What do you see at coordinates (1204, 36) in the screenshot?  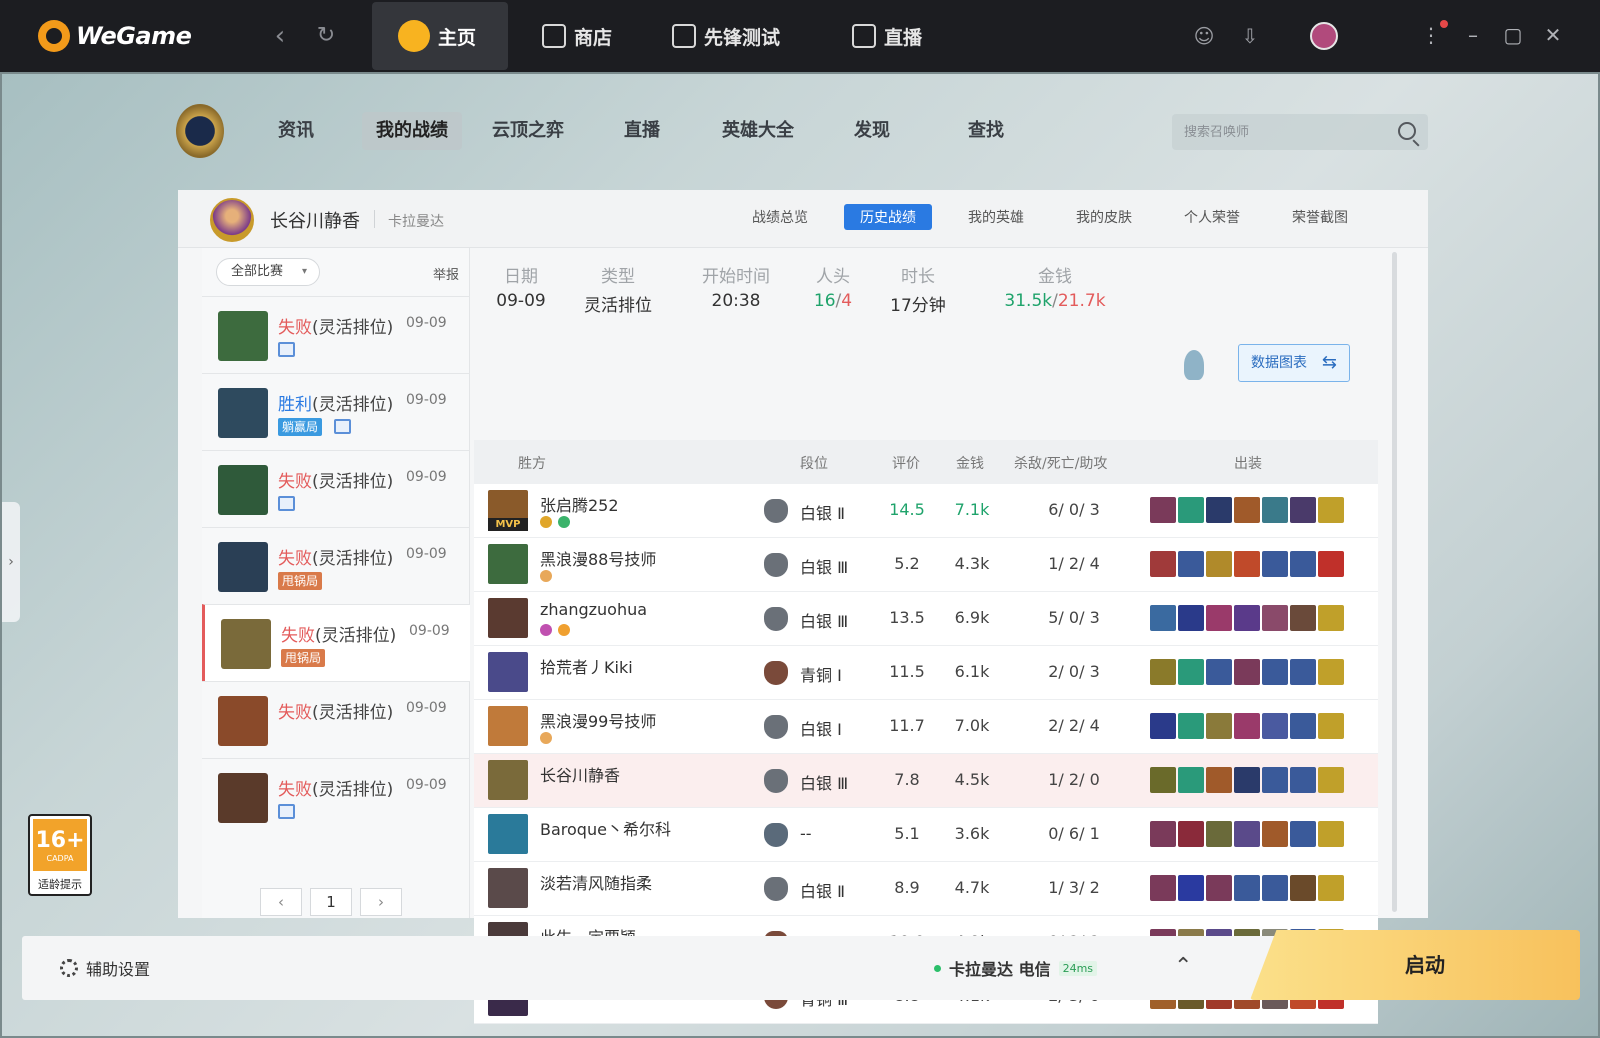 I see `friends-icon: ☺` at bounding box center [1204, 36].